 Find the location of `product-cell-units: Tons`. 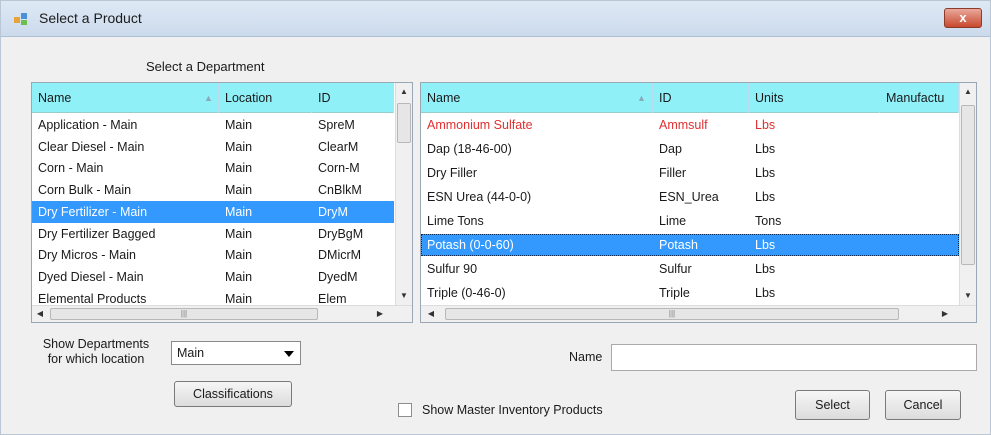

product-cell-units: Tons is located at coordinates (768, 221).